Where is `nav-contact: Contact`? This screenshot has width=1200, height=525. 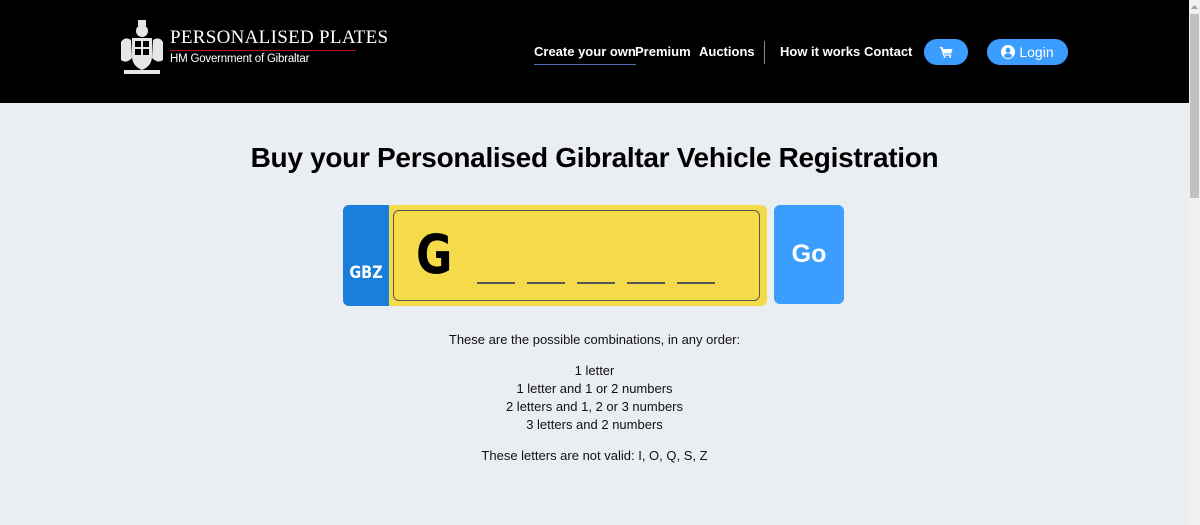 nav-contact: Contact is located at coordinates (888, 53).